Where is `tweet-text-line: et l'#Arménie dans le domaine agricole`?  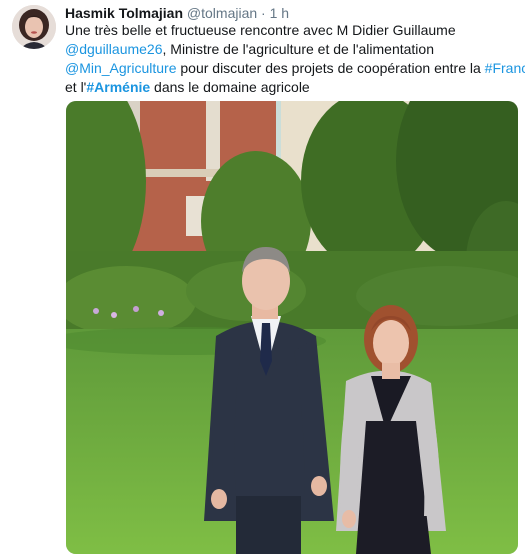 tweet-text-line: et l'#Arménie dans le domaine agricole is located at coordinates (292, 87).